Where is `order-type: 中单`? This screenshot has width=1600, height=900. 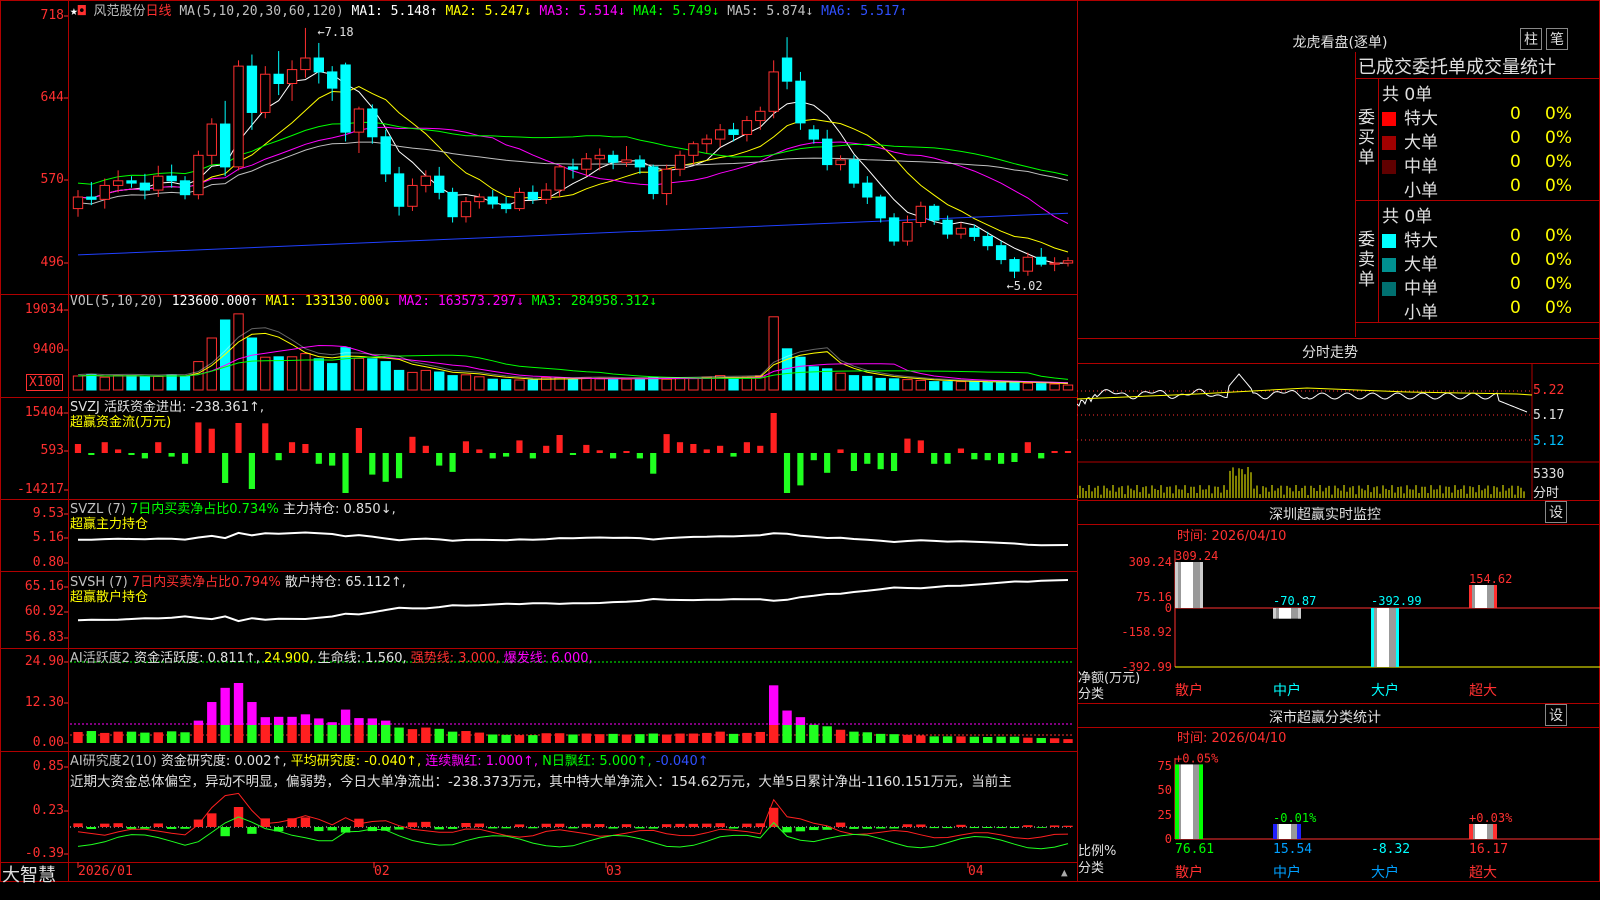
order-type: 中单 is located at coordinates (1421, 289).